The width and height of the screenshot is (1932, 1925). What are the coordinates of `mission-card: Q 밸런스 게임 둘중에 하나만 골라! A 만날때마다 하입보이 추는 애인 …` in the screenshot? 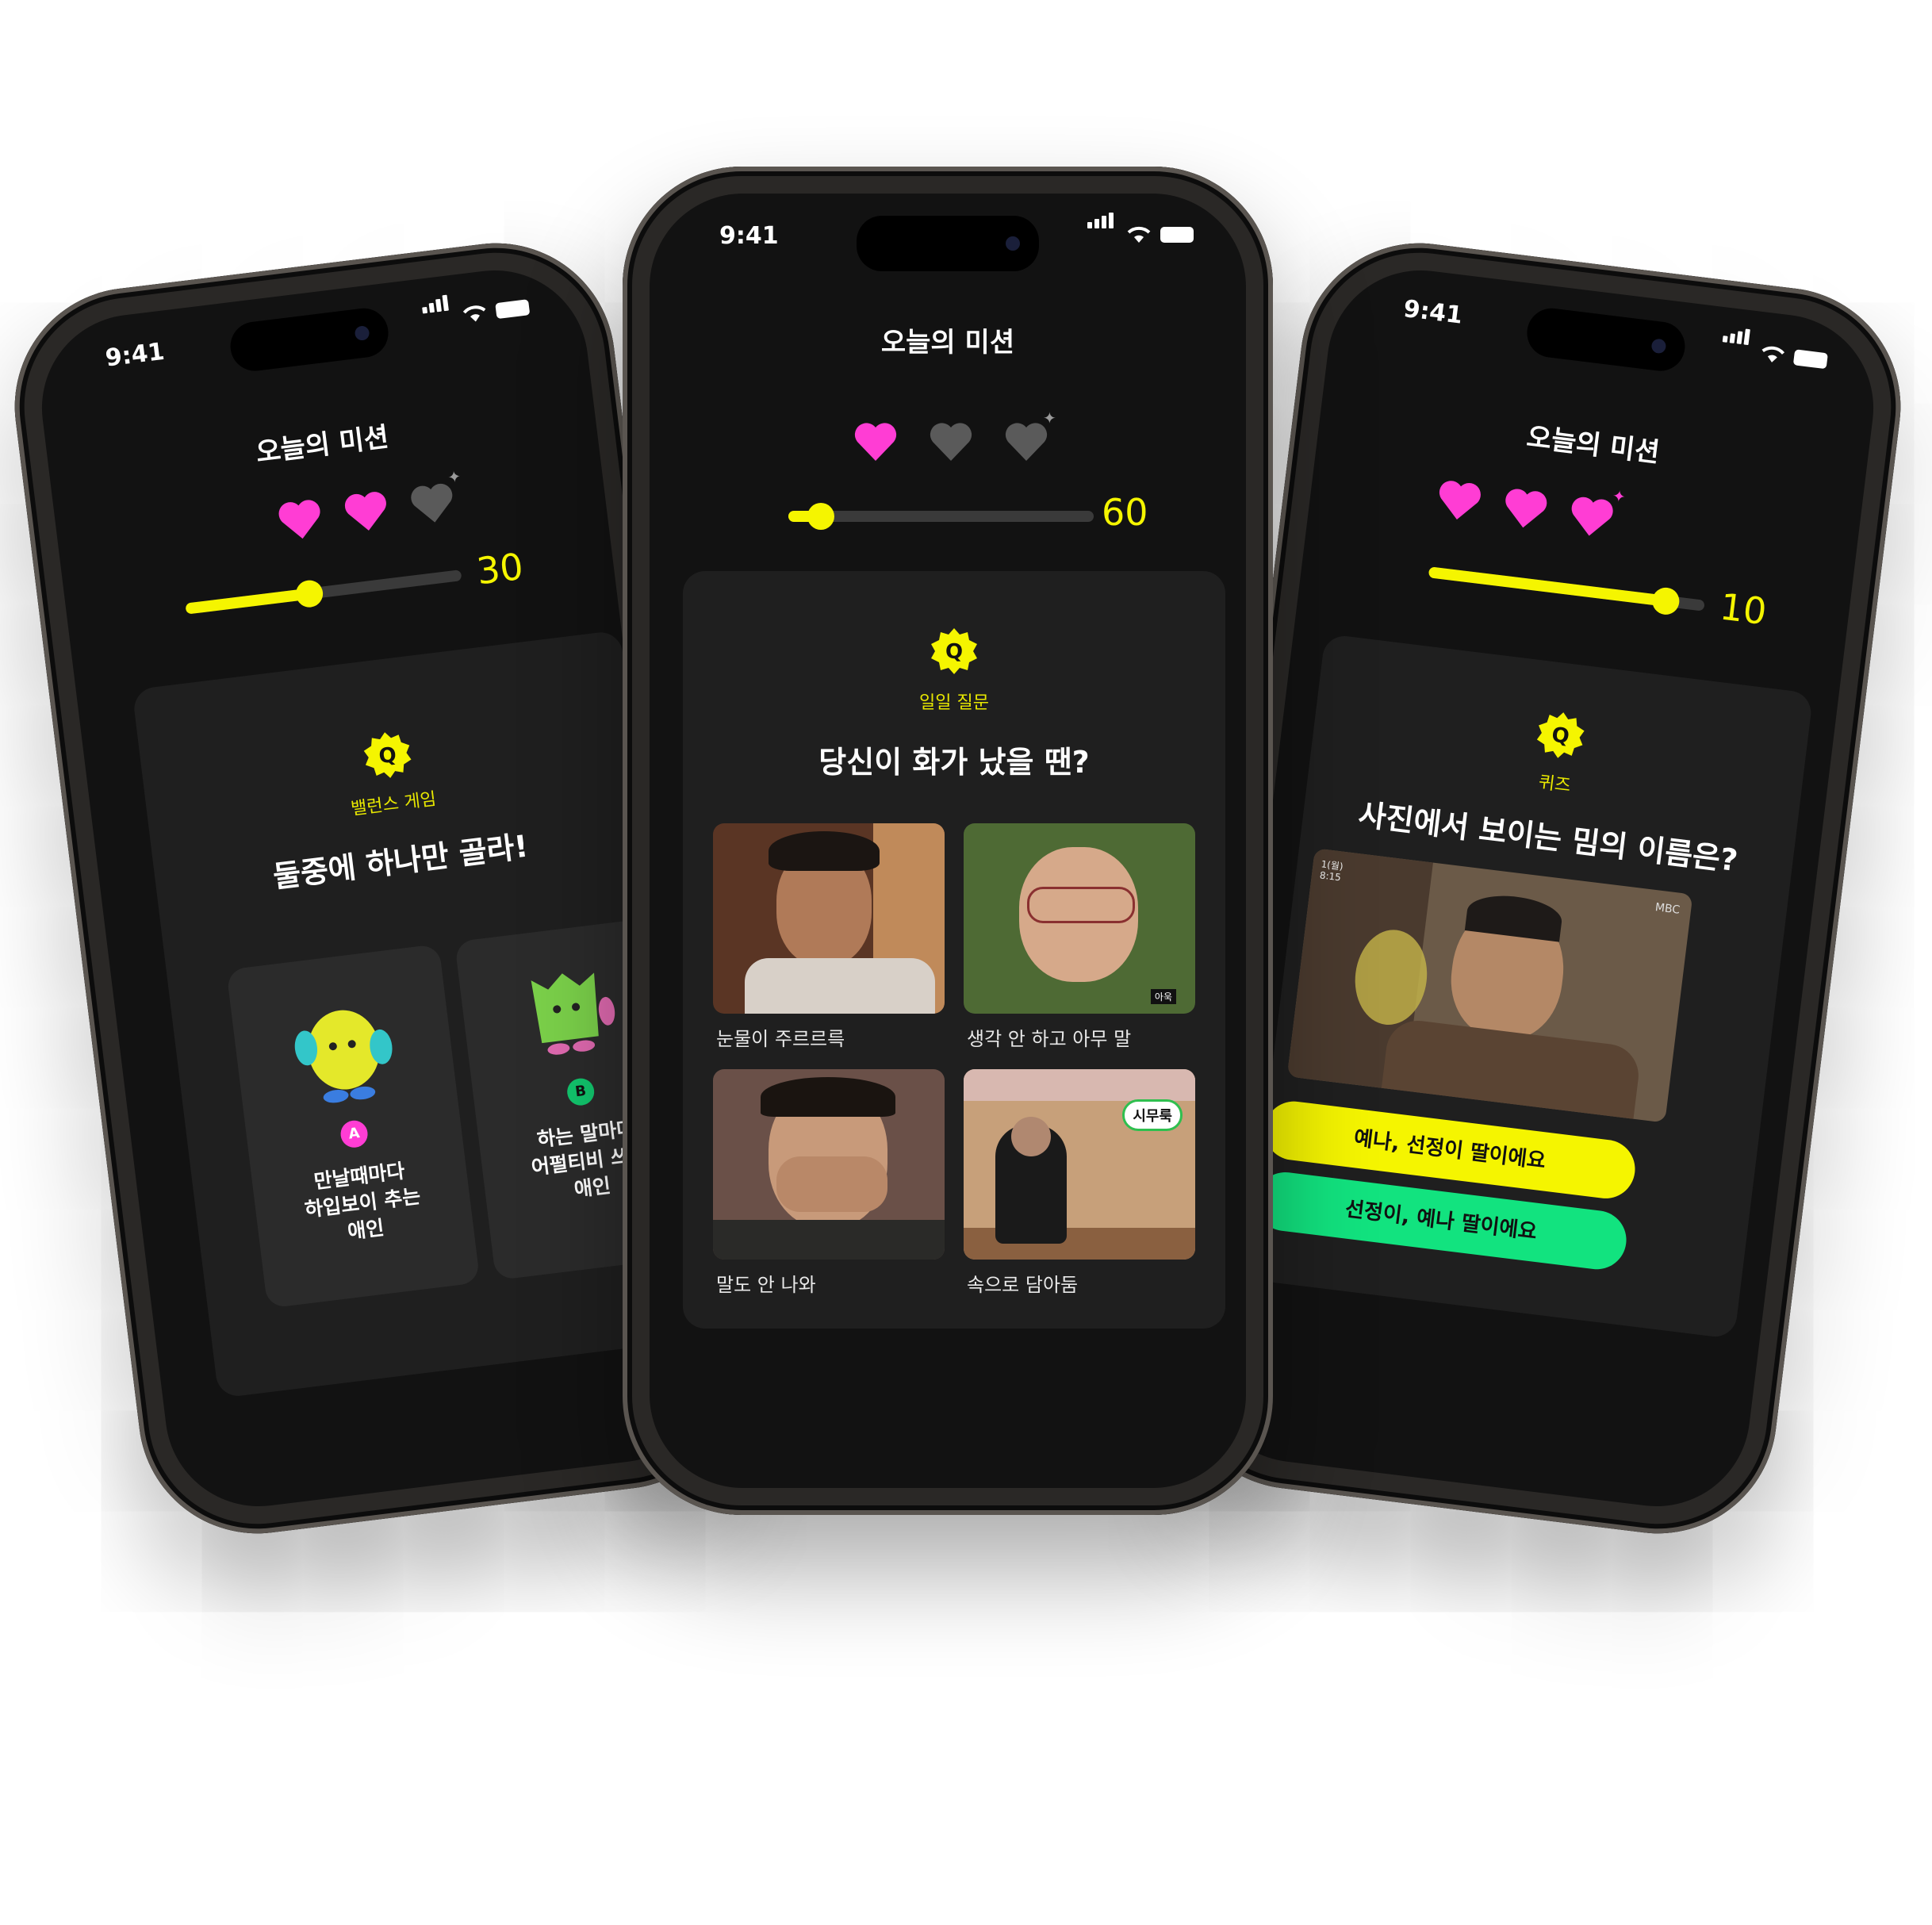 It's located at (421, 1015).